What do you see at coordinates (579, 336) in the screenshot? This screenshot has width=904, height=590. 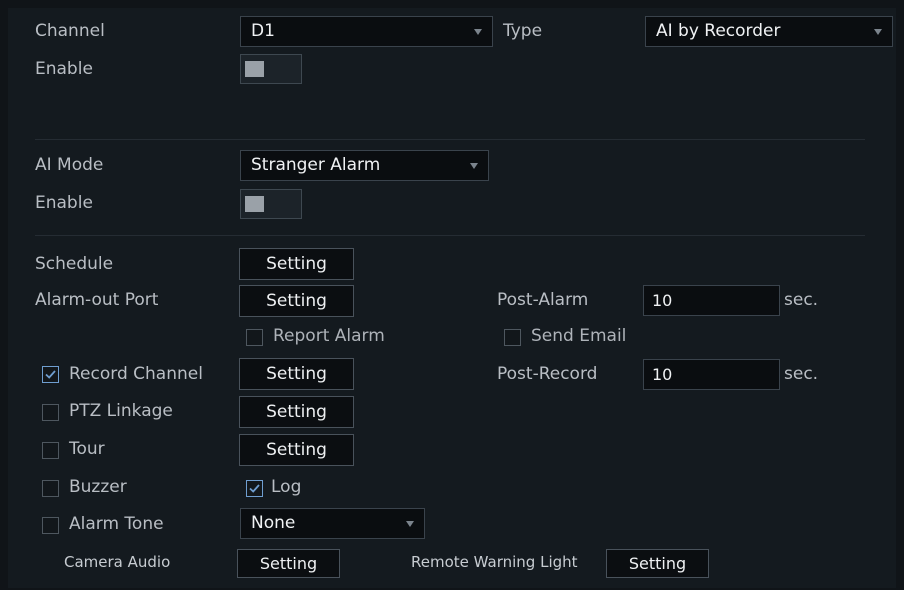 I see `send-email-label: Send Email` at bounding box center [579, 336].